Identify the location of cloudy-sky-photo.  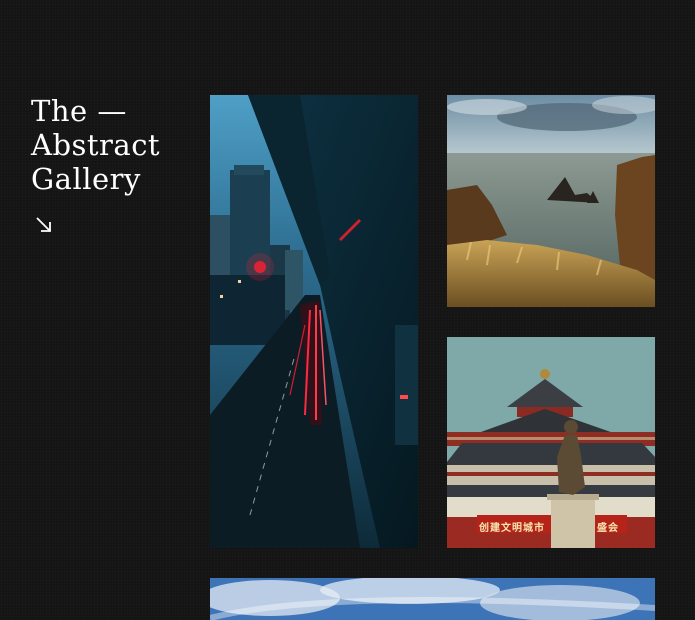
(432, 599).